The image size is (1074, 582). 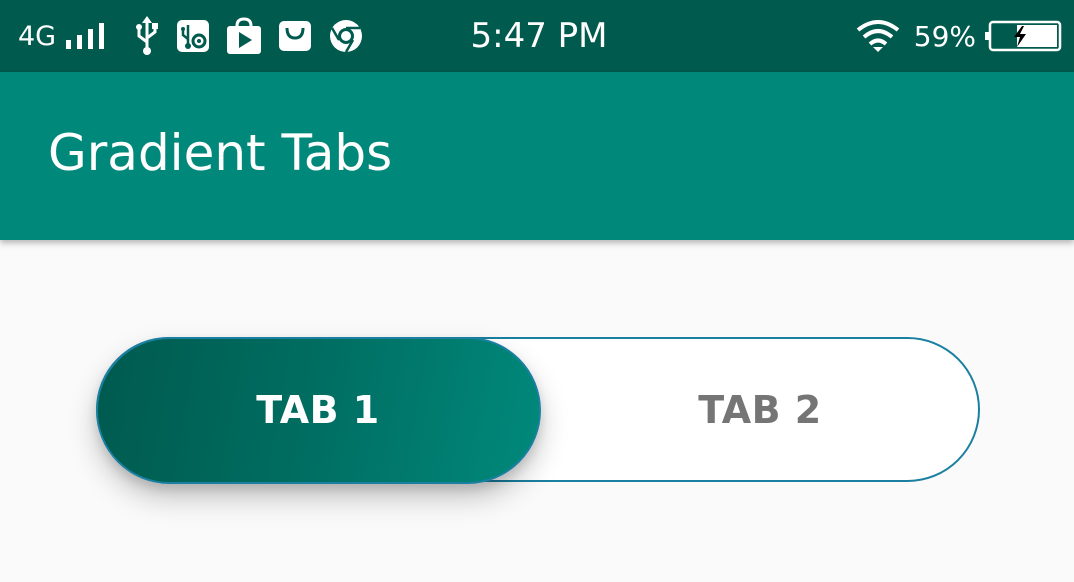 I want to click on status-bar: 4G 5:47 PM 59%, so click(x=537, y=36).